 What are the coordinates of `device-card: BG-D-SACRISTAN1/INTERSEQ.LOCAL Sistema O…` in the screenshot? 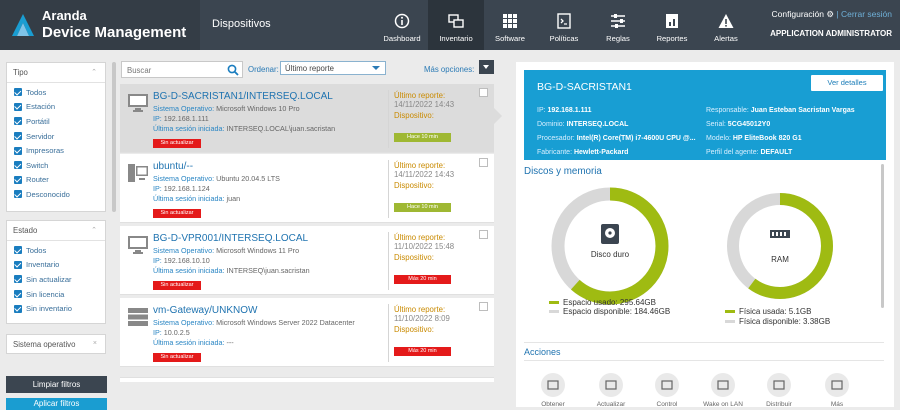 It's located at (307, 118).